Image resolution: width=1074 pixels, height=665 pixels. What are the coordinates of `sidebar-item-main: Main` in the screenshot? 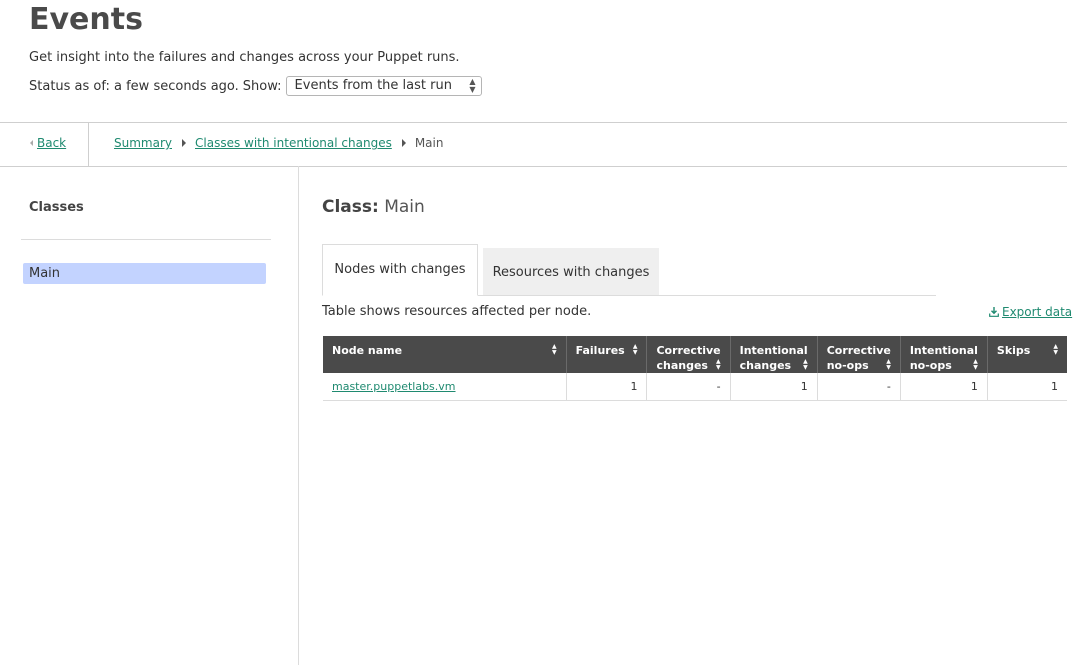 It's located at (144, 273).